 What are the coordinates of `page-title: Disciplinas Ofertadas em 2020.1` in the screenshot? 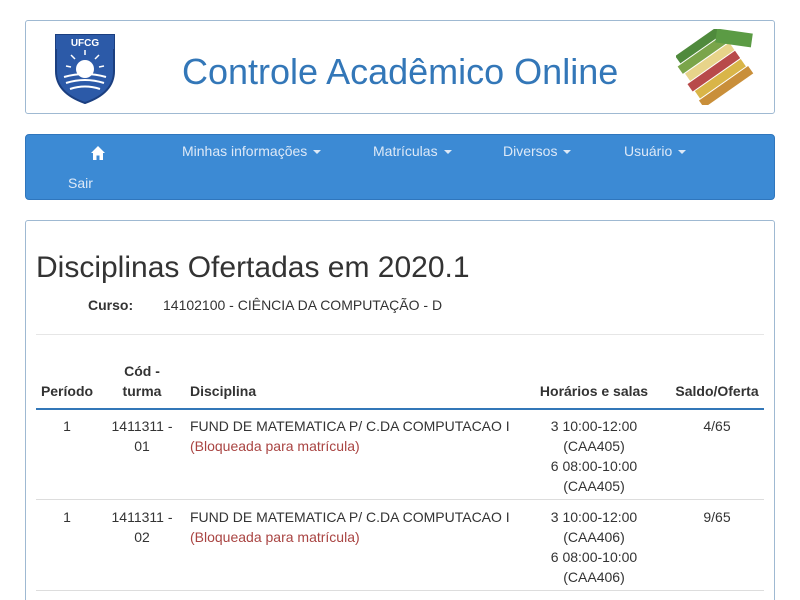 It's located at (253, 267).